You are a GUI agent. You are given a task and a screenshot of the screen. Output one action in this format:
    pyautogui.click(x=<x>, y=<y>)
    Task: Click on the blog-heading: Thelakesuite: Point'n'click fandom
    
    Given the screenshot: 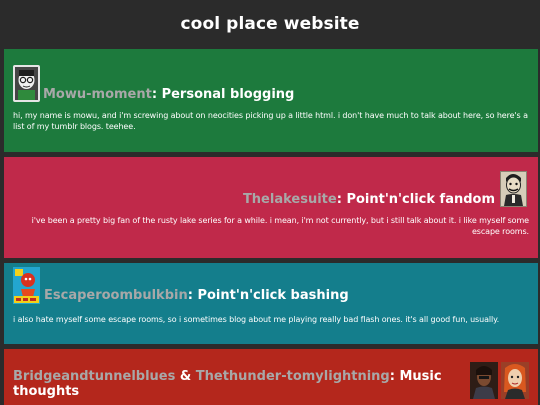 What is the action you would take?
    pyautogui.click(x=369, y=199)
    